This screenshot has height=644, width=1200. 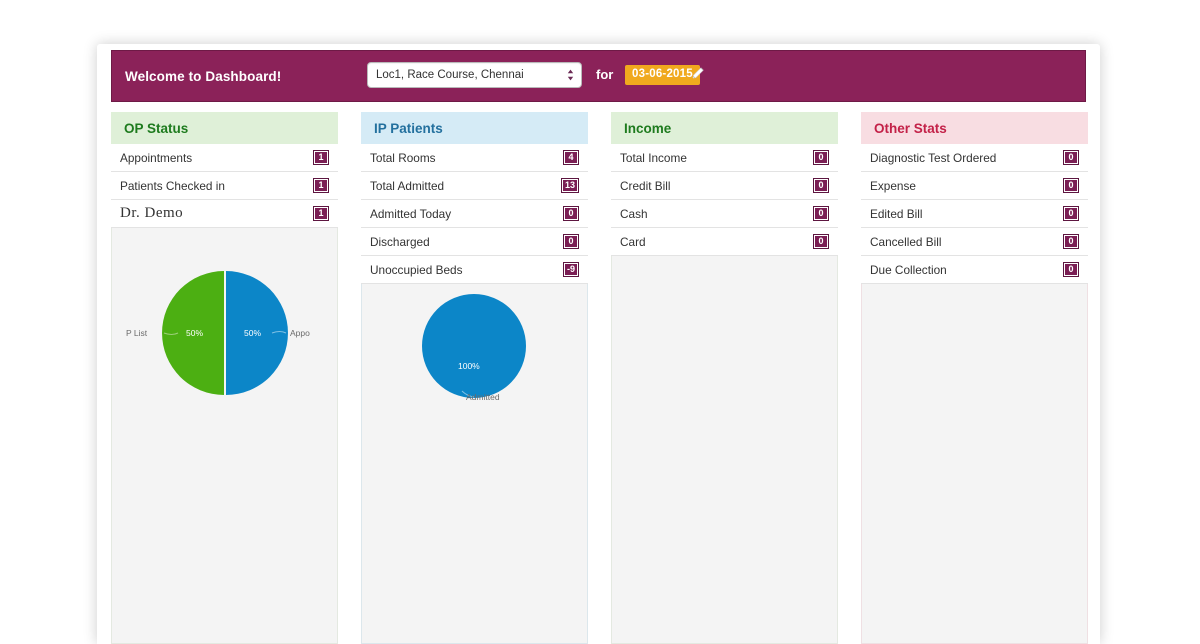 I want to click on stat-row: Patients Checked in 1, so click(x=224, y=186).